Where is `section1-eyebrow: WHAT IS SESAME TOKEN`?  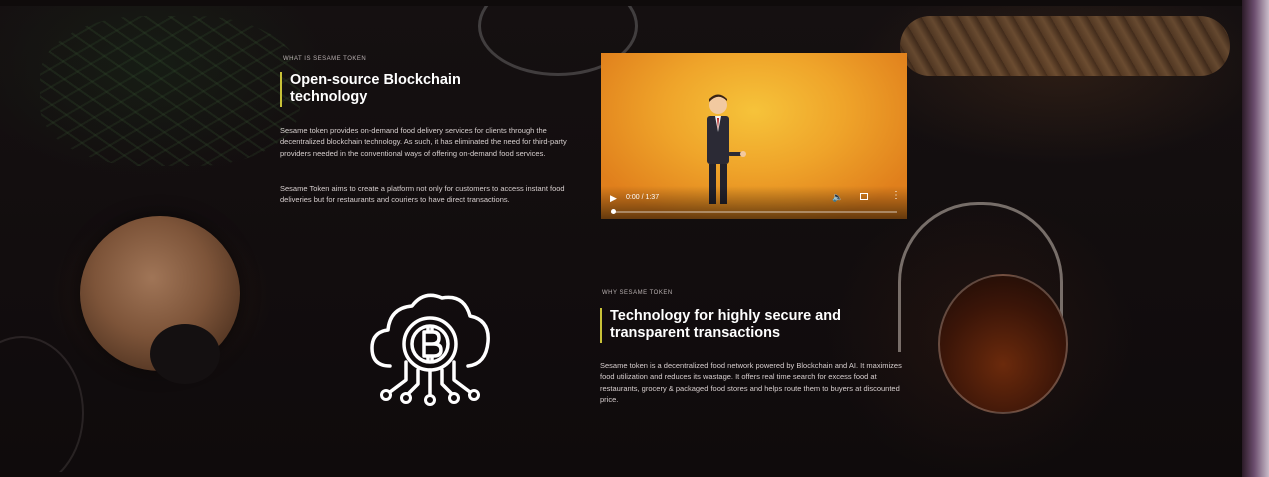 section1-eyebrow: WHAT IS SESAME TOKEN is located at coordinates (325, 59).